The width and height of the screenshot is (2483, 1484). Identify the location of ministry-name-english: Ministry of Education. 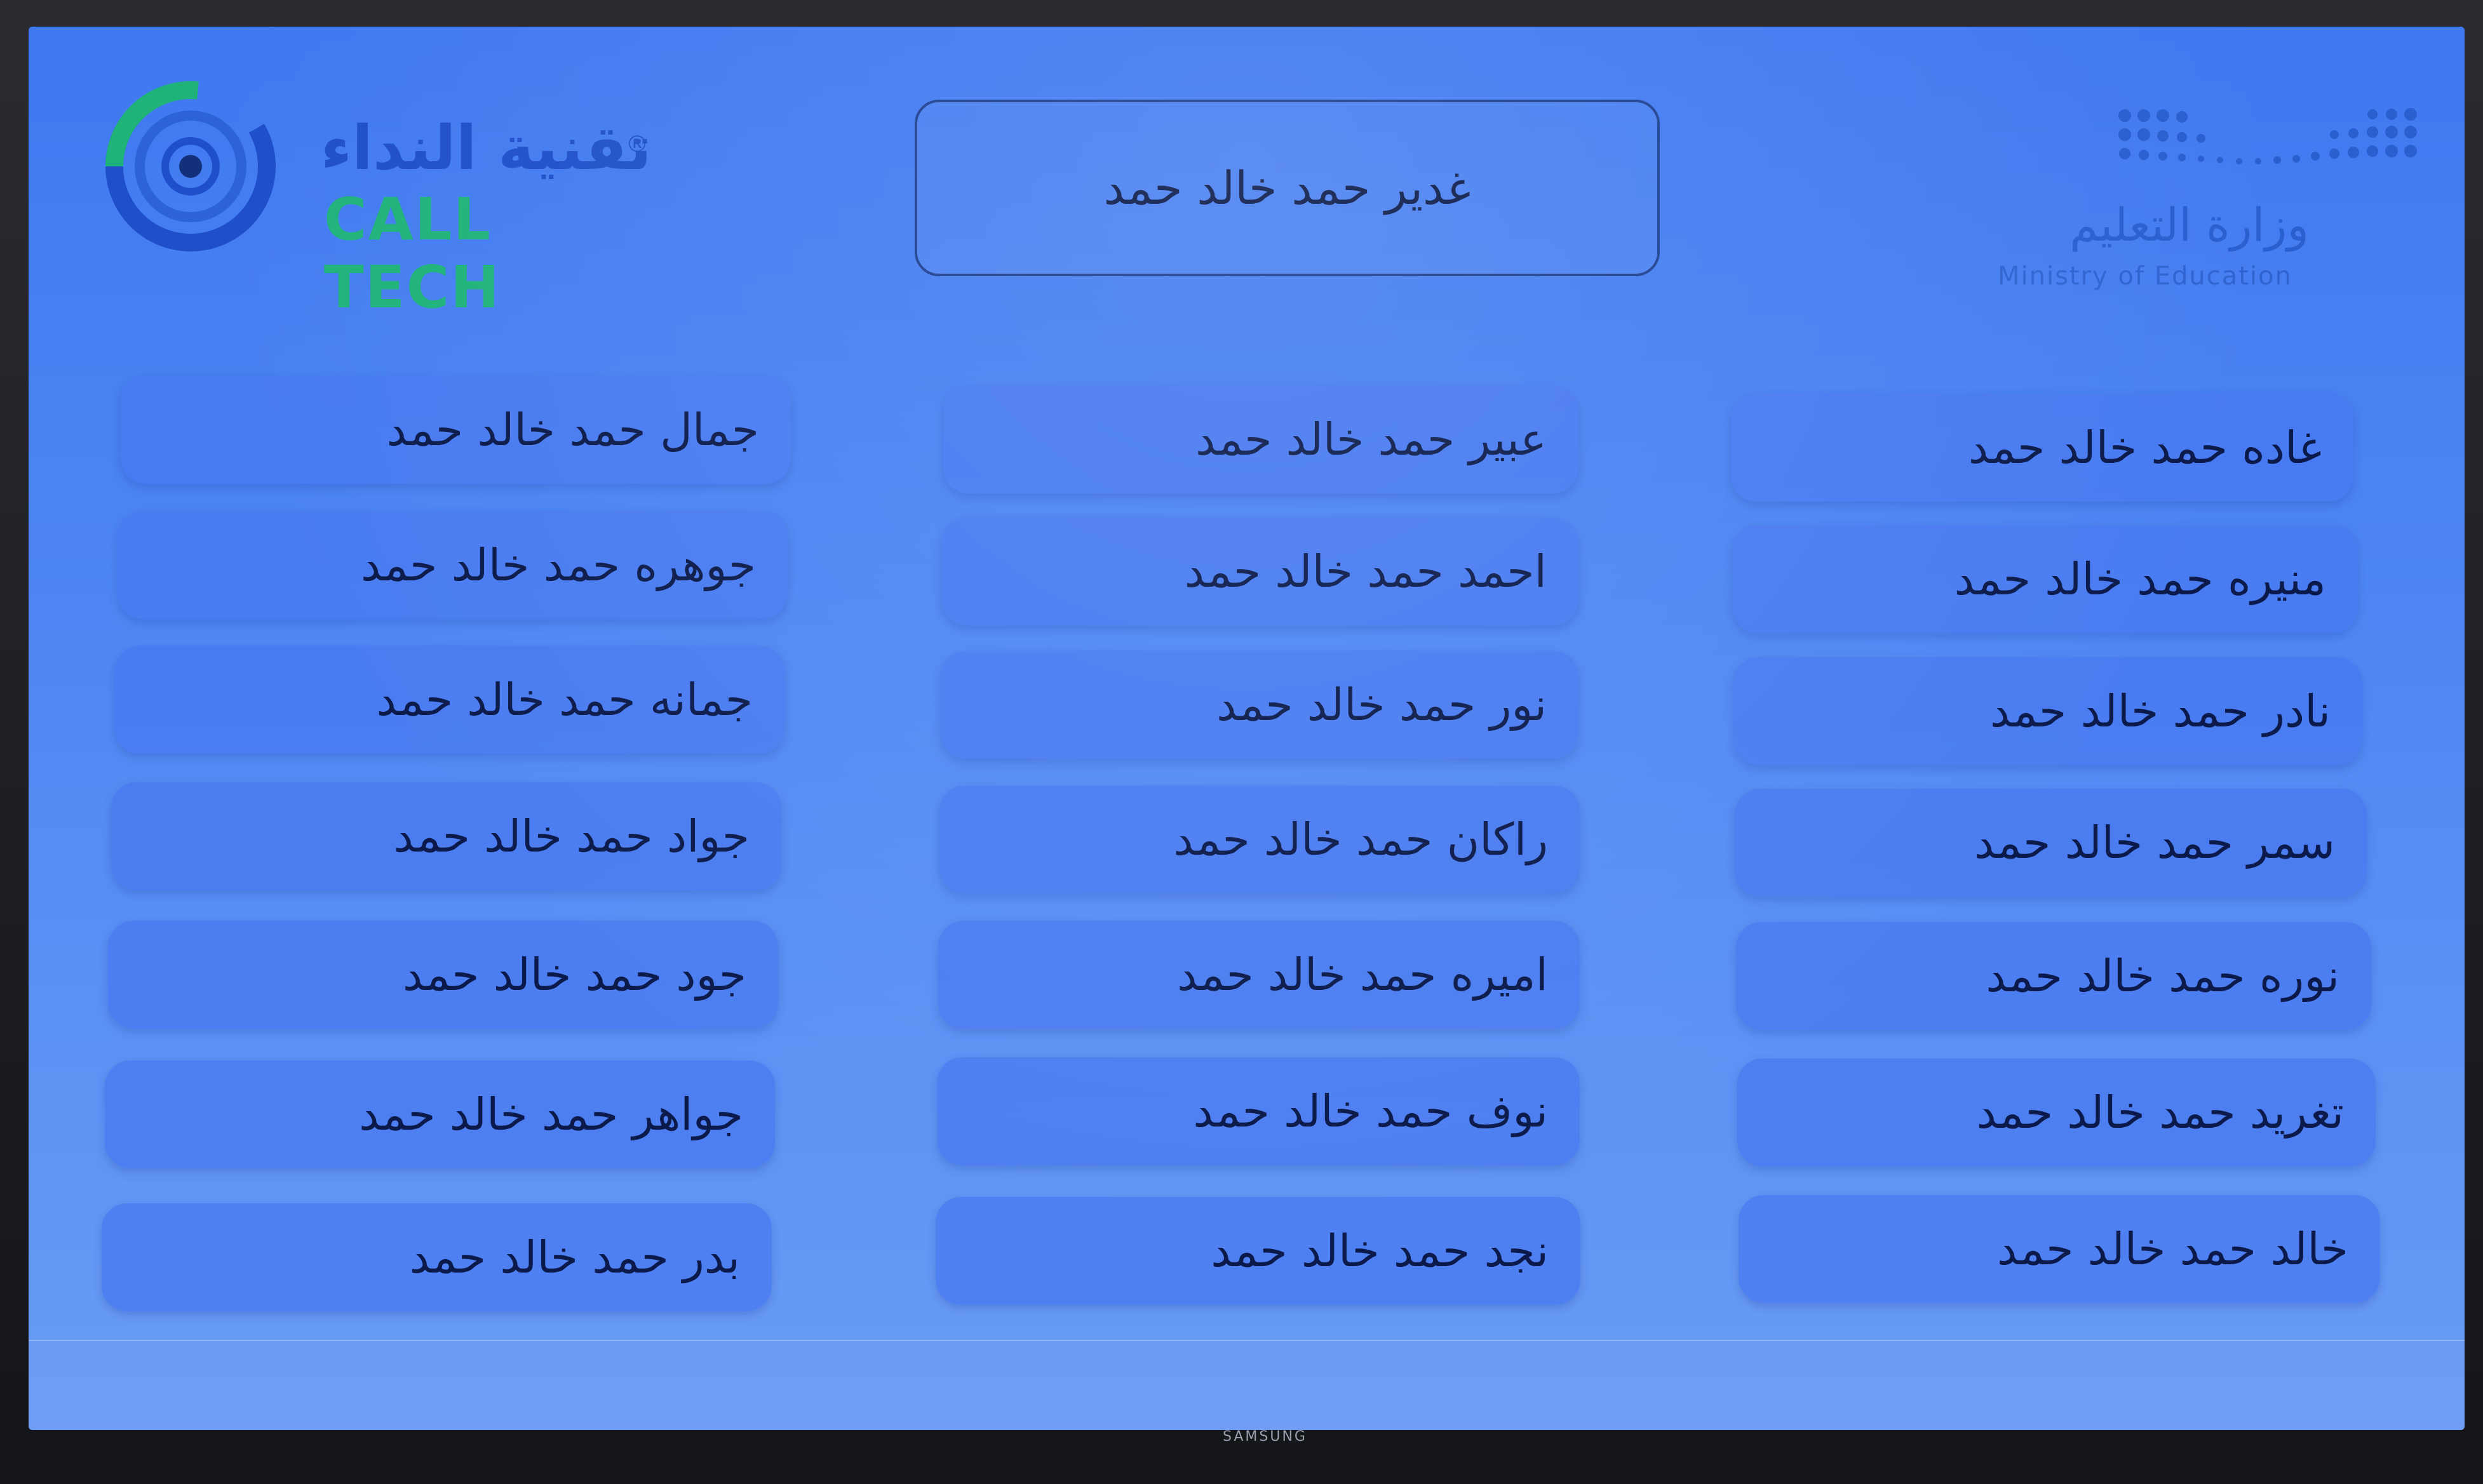
(2145, 276).